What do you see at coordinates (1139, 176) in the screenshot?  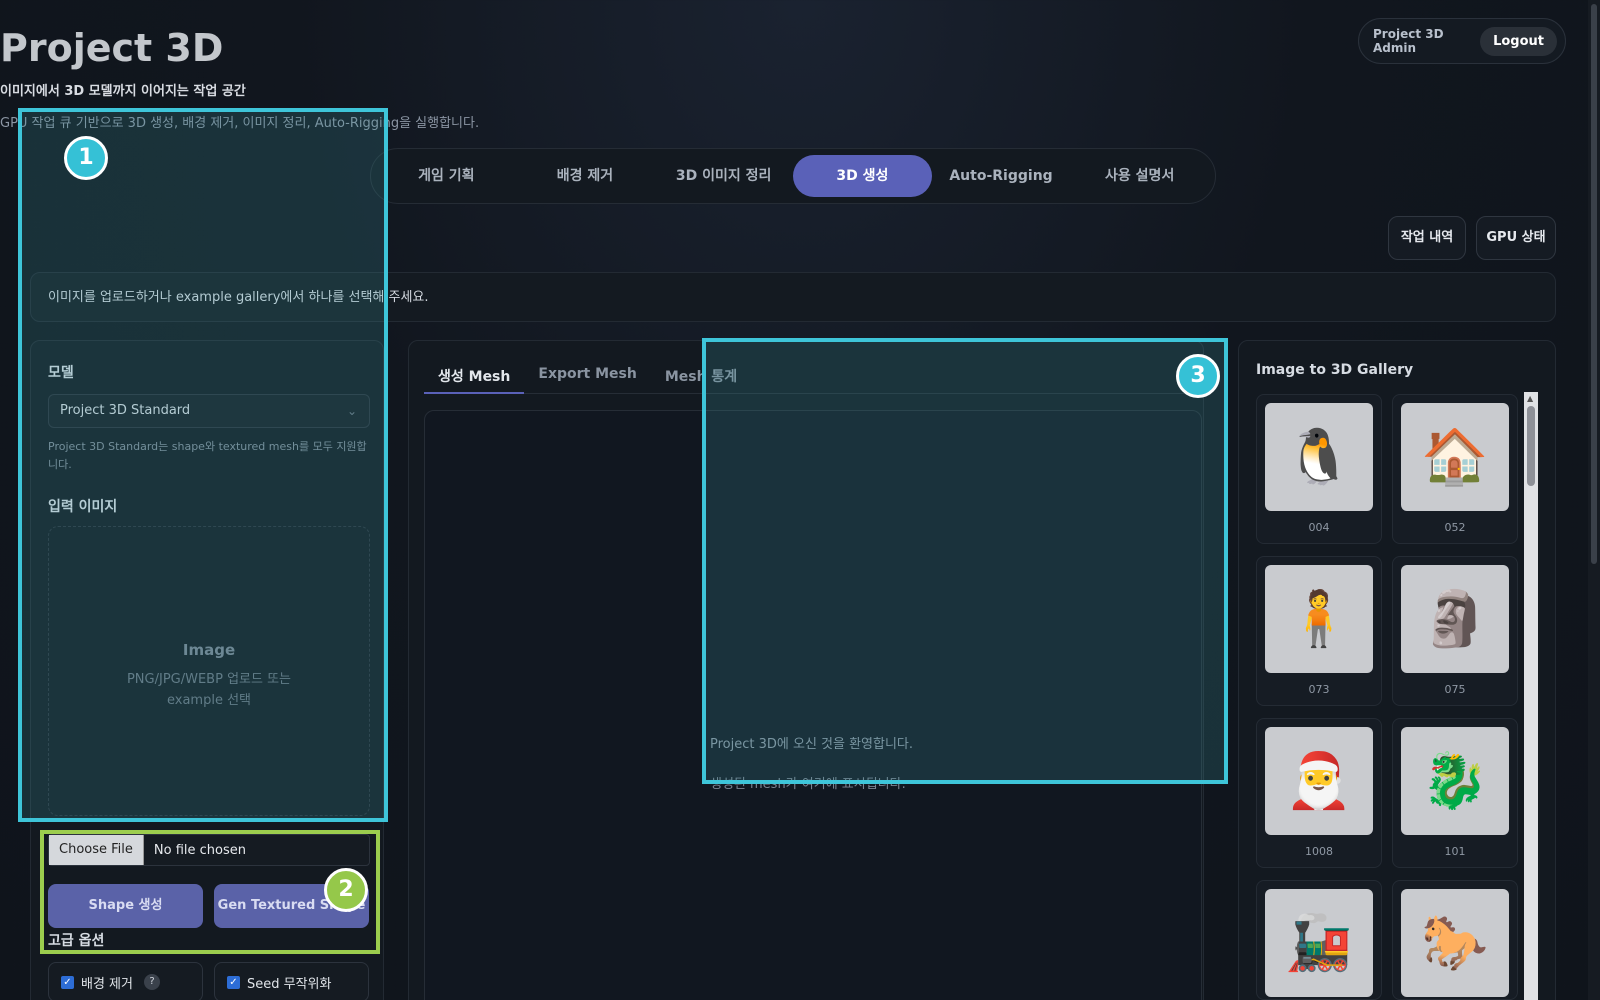 I see `tab-user-manual: 사용 설명서` at bounding box center [1139, 176].